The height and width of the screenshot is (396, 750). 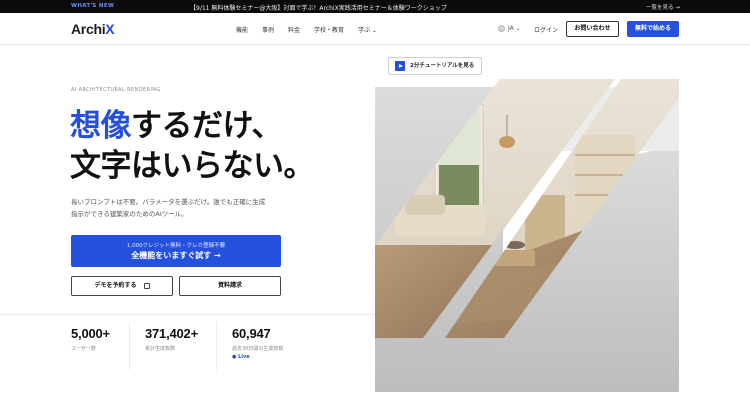 I want to click on tutorial-label: 2分チュートリアルを見る, so click(x=442, y=66).